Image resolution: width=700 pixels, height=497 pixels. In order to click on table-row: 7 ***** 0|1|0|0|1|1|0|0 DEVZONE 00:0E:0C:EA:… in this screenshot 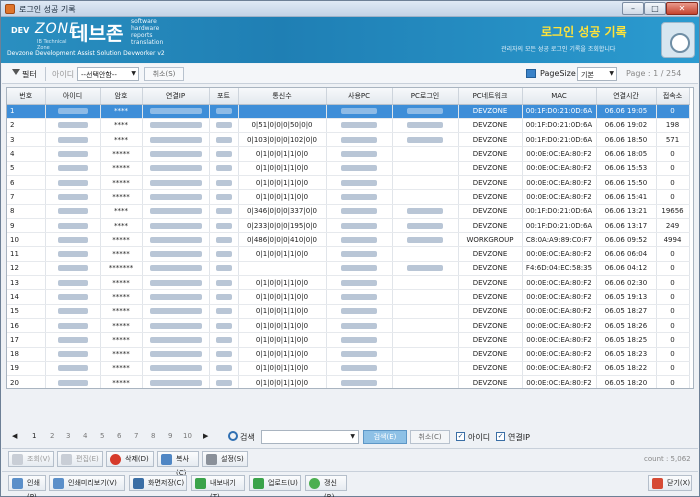, I will do `click(348, 197)`.